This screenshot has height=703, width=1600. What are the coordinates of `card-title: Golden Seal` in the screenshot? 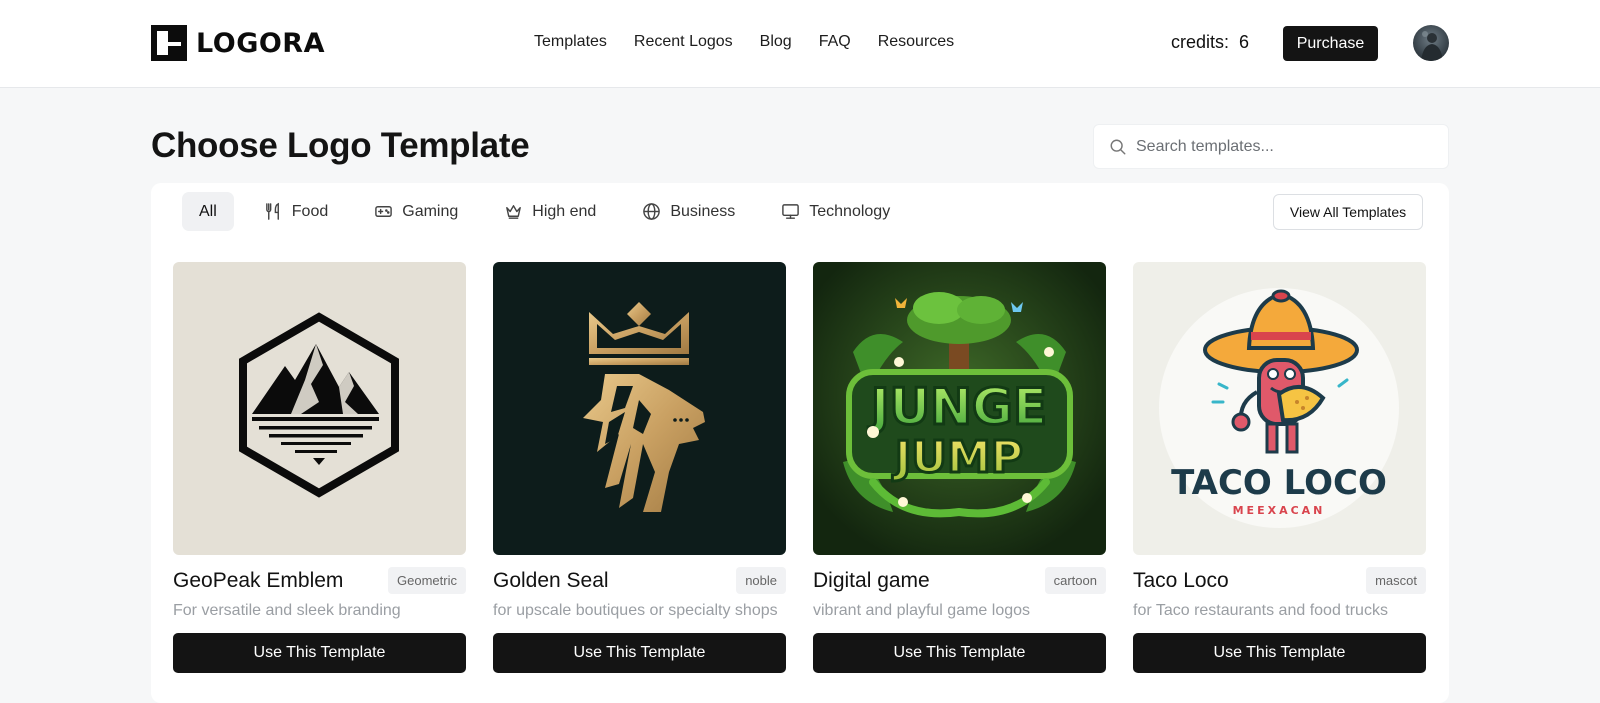 It's located at (551, 580).